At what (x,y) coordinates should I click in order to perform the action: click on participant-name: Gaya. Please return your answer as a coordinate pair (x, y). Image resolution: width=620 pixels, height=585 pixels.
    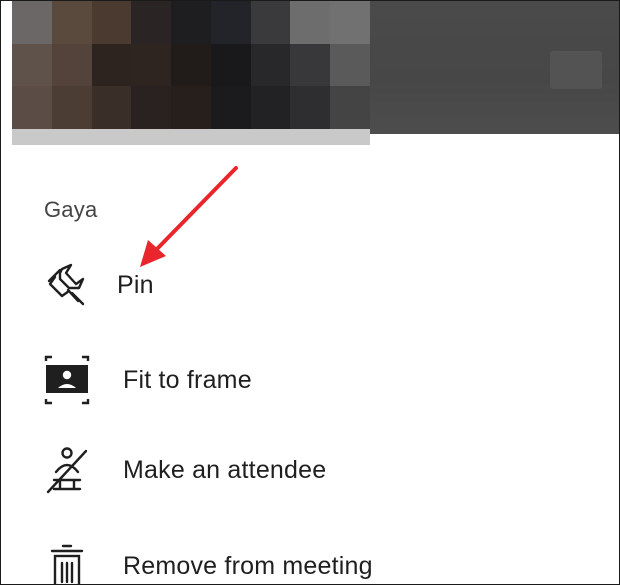
    Looking at the image, I should click on (71, 209).